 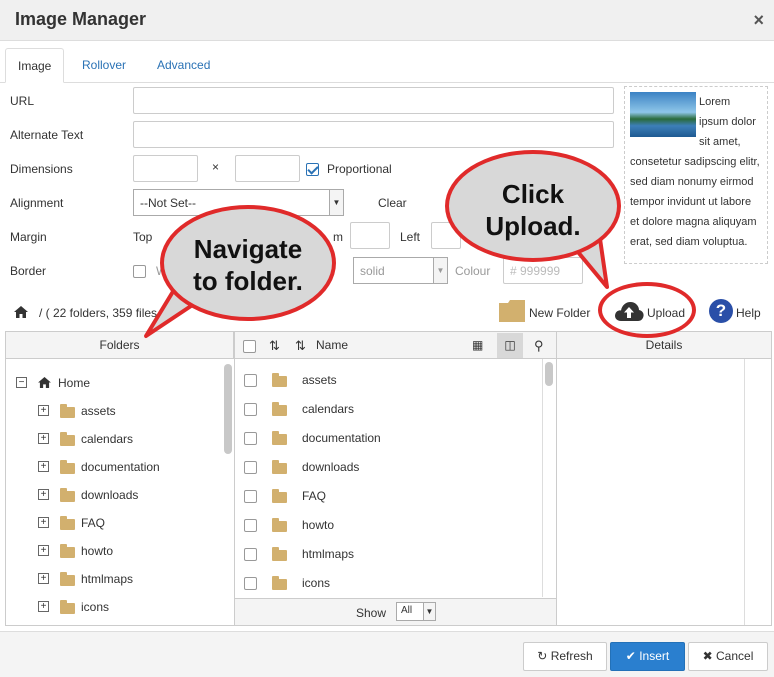 I want to click on files-scrollbar, so click(x=549, y=374).